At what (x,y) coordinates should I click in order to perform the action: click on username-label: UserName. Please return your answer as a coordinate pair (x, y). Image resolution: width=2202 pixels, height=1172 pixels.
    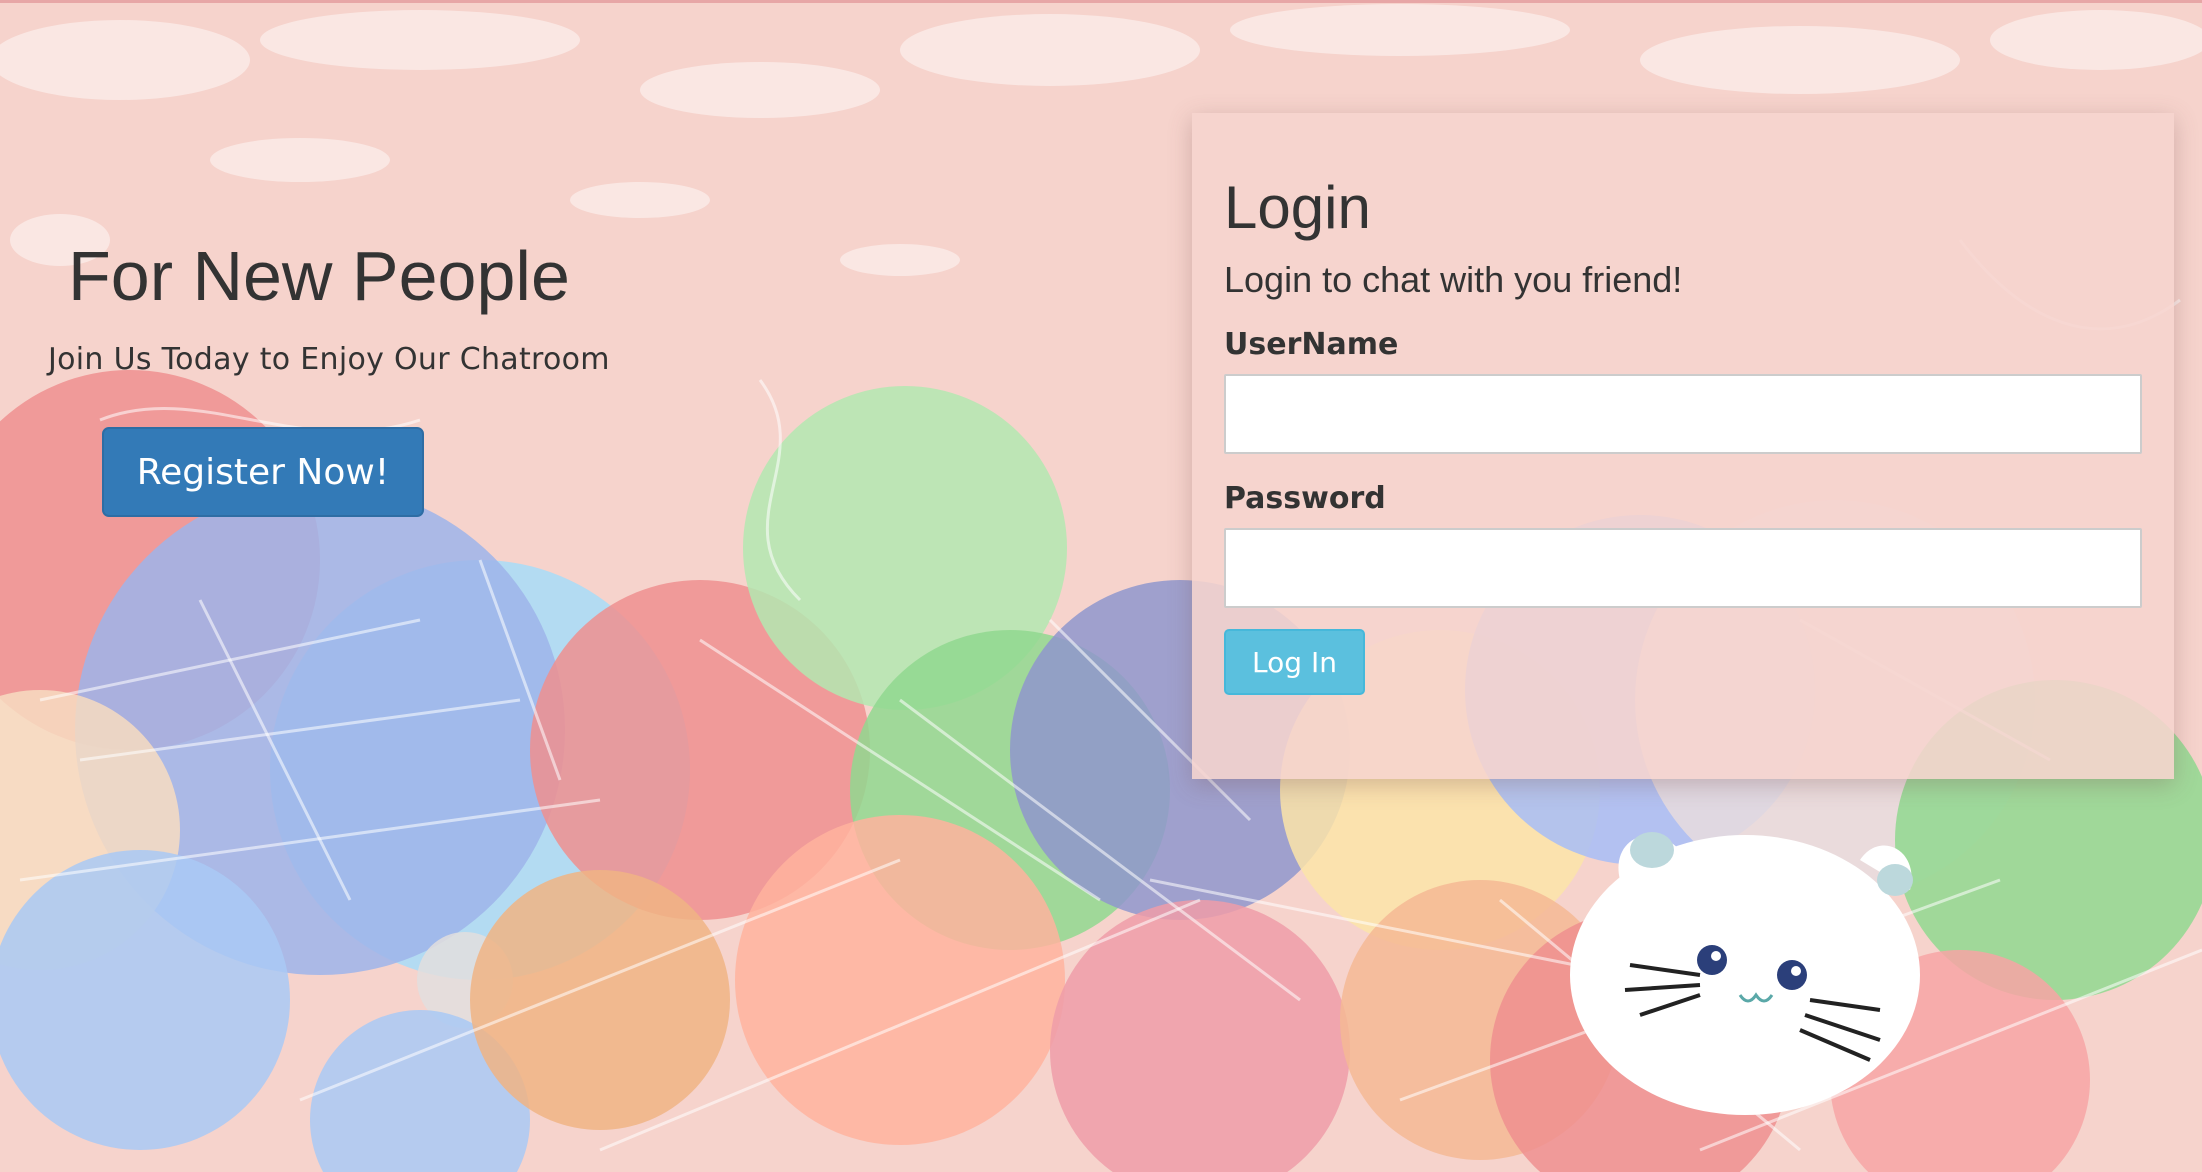
    Looking at the image, I should click on (1311, 344).